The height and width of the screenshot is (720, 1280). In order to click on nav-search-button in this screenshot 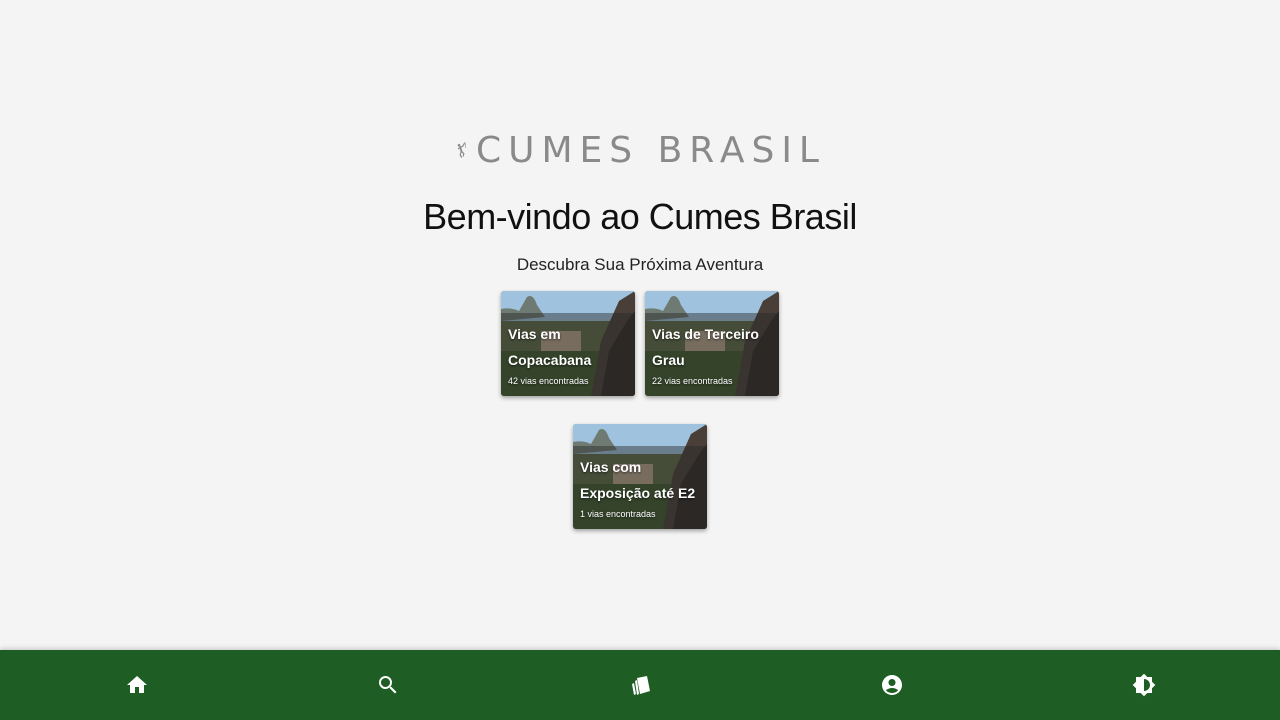, I will do `click(388, 685)`.